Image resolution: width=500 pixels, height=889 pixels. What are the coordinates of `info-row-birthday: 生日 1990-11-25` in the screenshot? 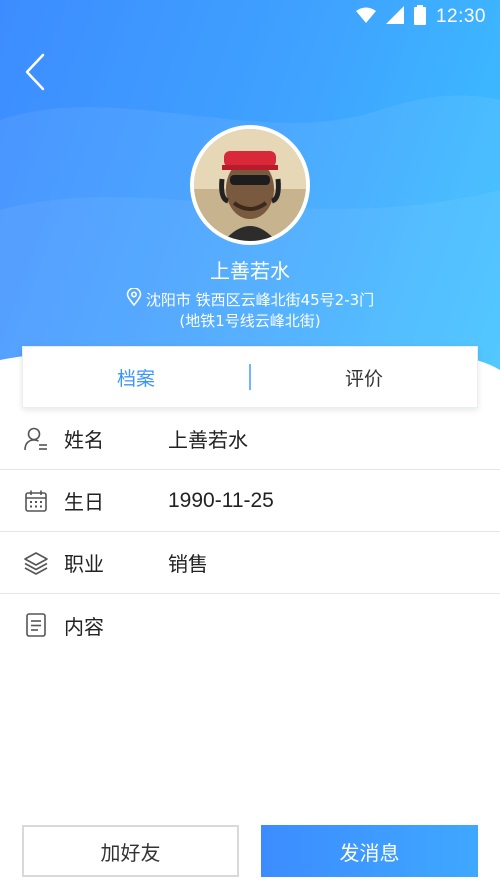 It's located at (250, 501).